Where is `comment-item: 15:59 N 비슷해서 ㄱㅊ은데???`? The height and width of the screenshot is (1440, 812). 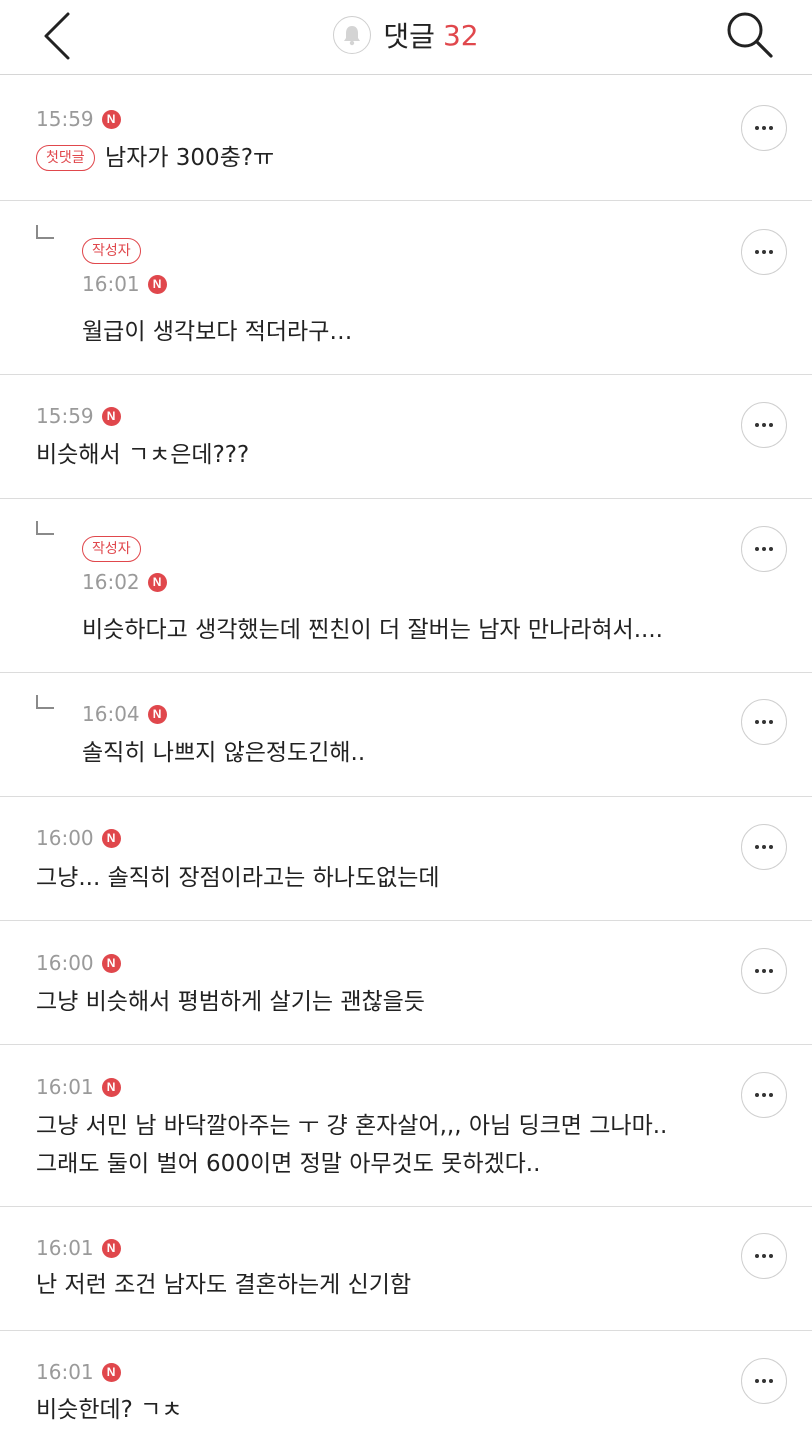 comment-item: 15:59 N 비슷해서 ㄱㅊ은데??? is located at coordinates (406, 437).